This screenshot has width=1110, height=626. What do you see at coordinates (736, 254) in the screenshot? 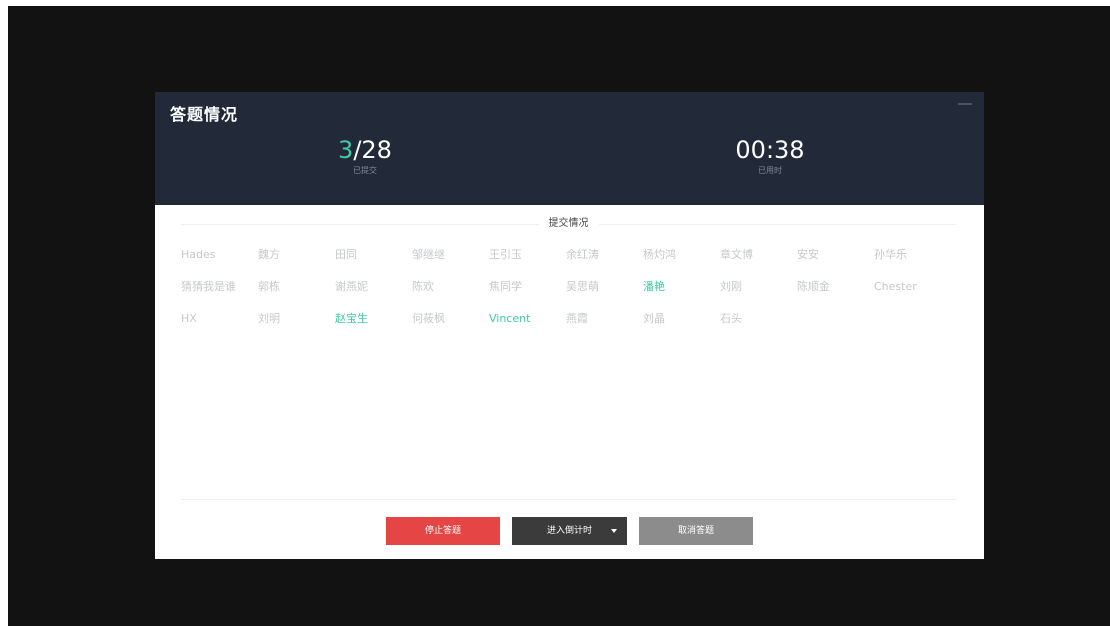
I see `student-name-pending: 章文博` at bounding box center [736, 254].